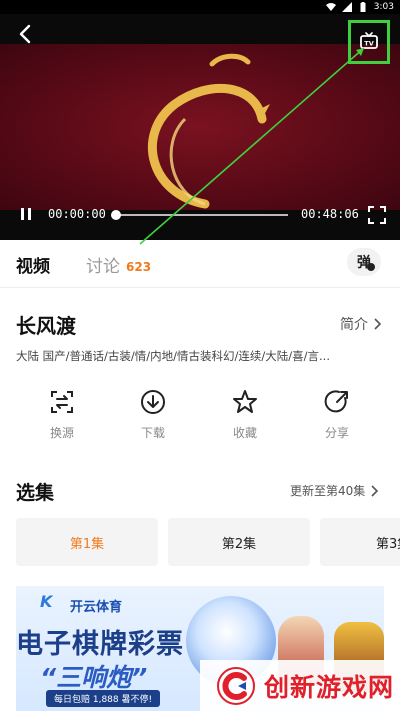 The width and height of the screenshot is (400, 711). I want to click on episode-list: 第1集 第2集 第3集, so click(208, 542).